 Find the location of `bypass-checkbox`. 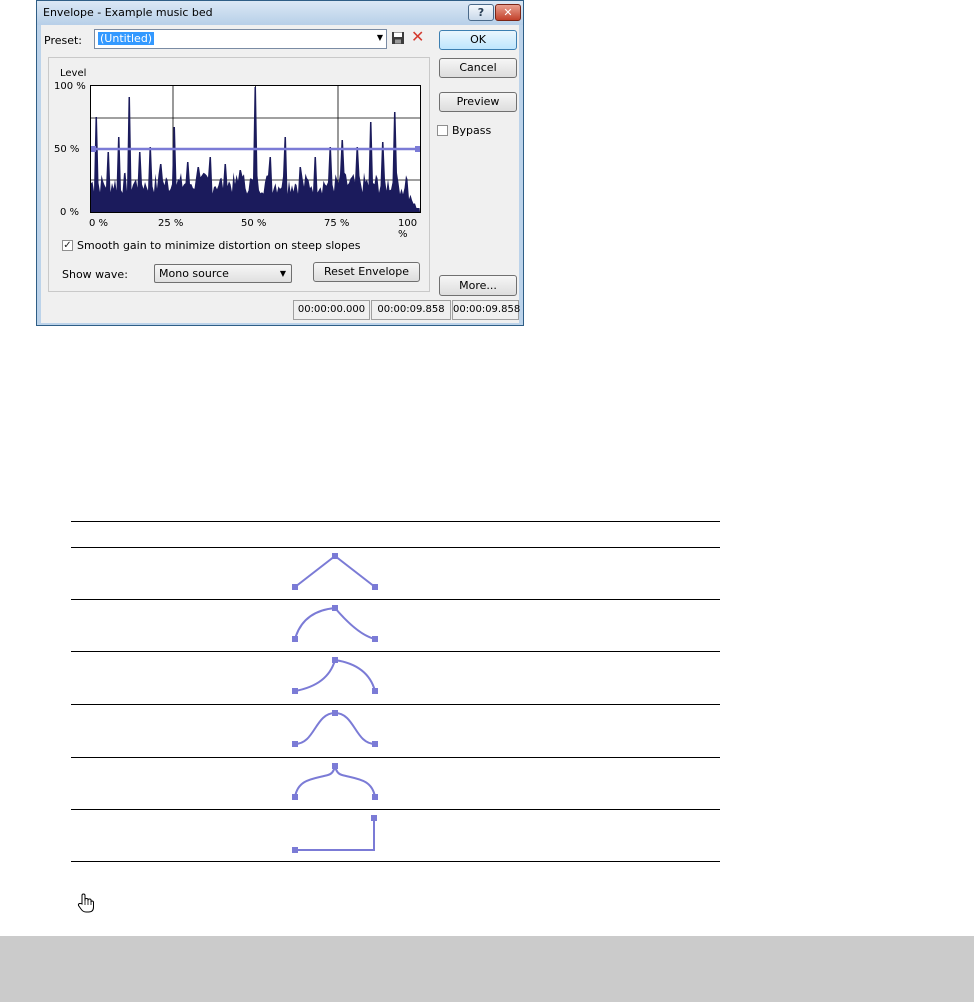

bypass-checkbox is located at coordinates (442, 130).